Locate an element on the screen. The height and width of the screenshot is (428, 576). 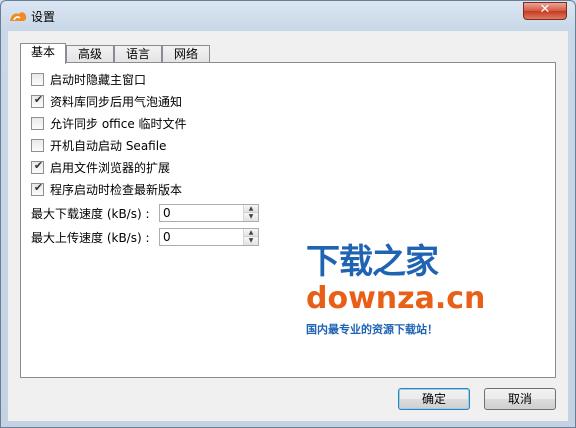
ok-button: 确定 is located at coordinates (434, 399).